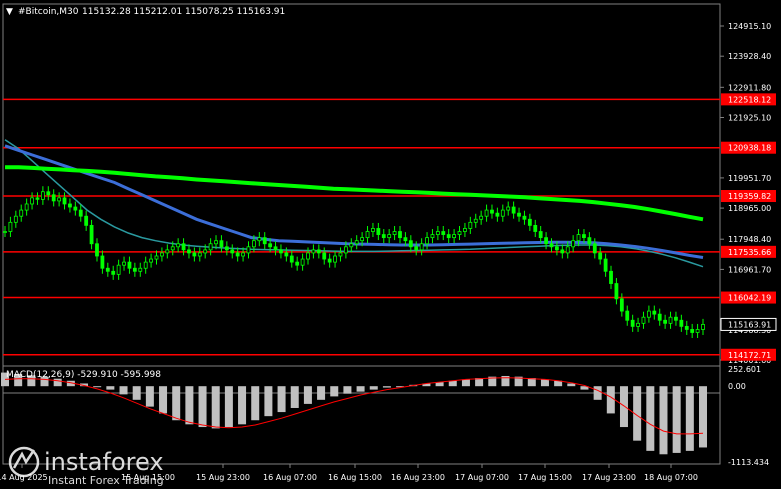 This screenshot has height=489, width=781. I want to click on price-tick-label: 118965.00, so click(749, 208).